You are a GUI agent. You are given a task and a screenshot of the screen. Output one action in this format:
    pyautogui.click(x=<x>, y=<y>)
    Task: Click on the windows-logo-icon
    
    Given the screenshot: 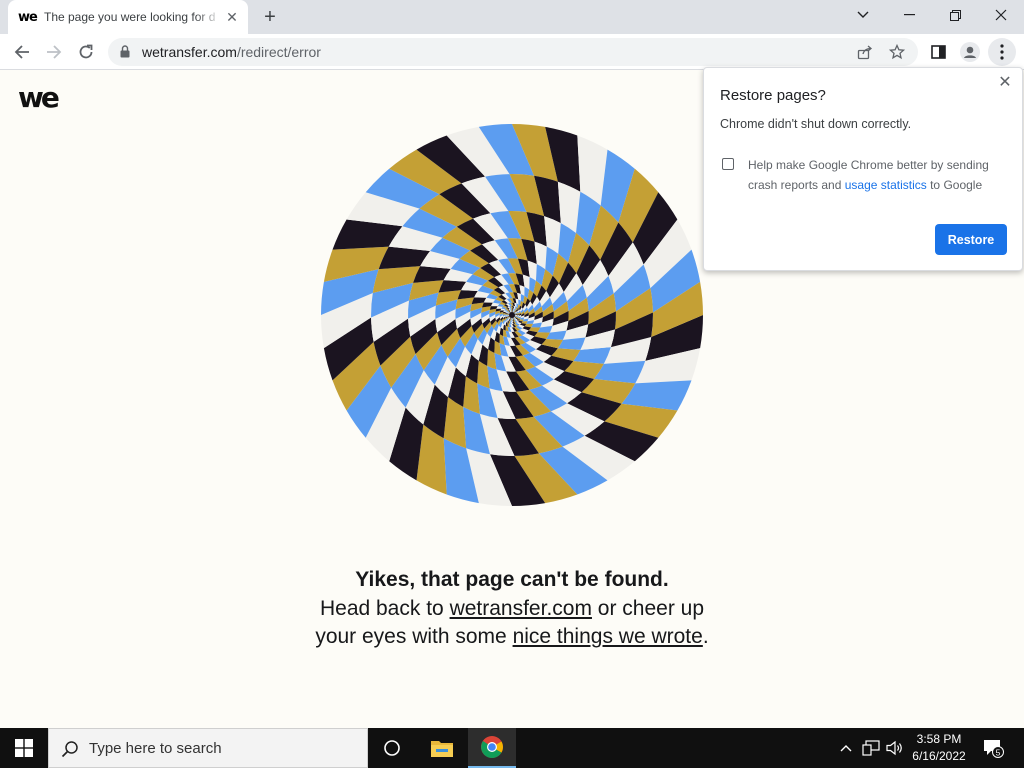 What is the action you would take?
    pyautogui.click(x=24, y=748)
    